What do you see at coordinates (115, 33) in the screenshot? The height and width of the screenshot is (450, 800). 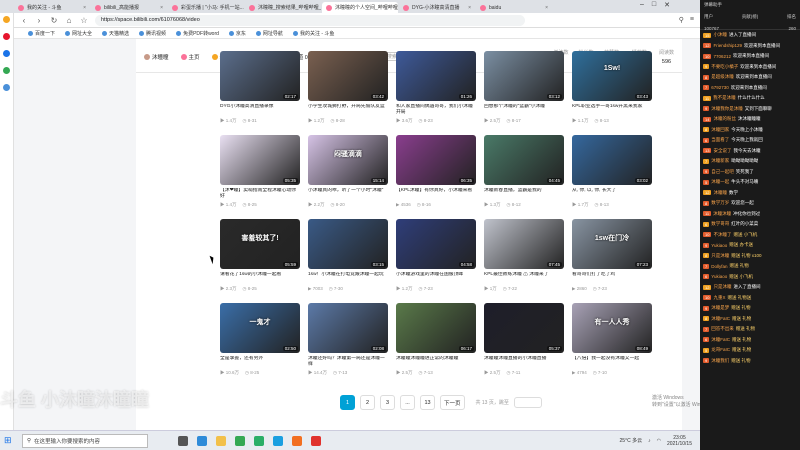 I see `bookmark-item: 天猫精选` at bounding box center [115, 33].